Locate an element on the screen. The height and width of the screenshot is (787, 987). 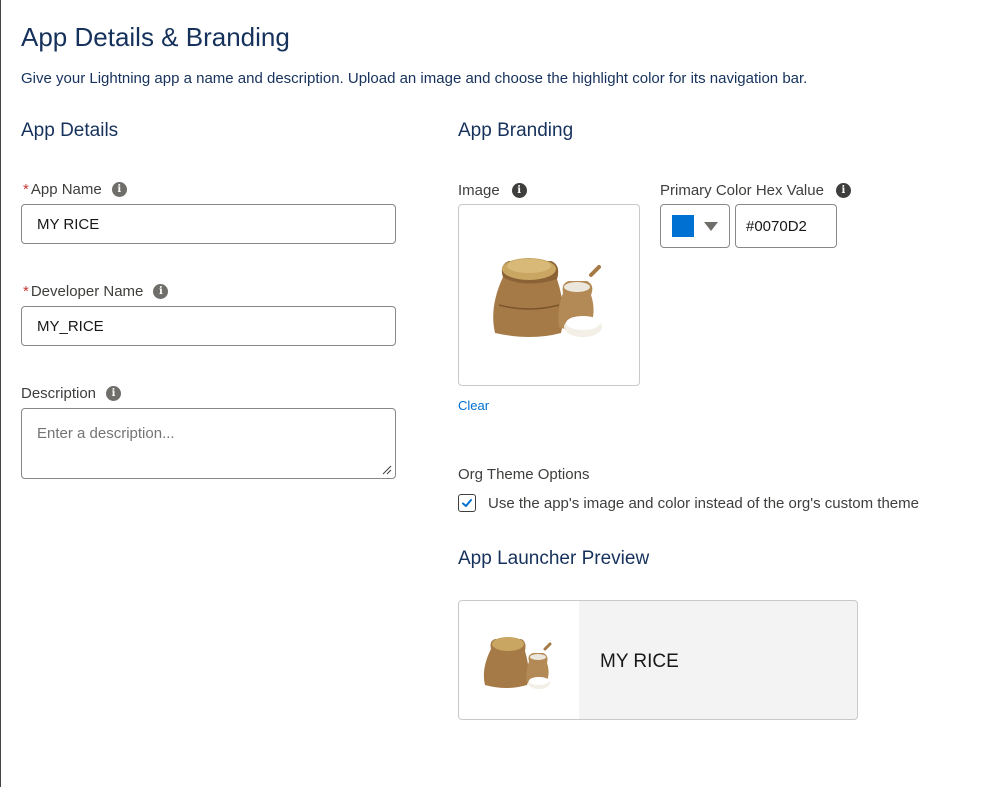
launcher-preview-heading: App Launcher Preview is located at coordinates (554, 558).